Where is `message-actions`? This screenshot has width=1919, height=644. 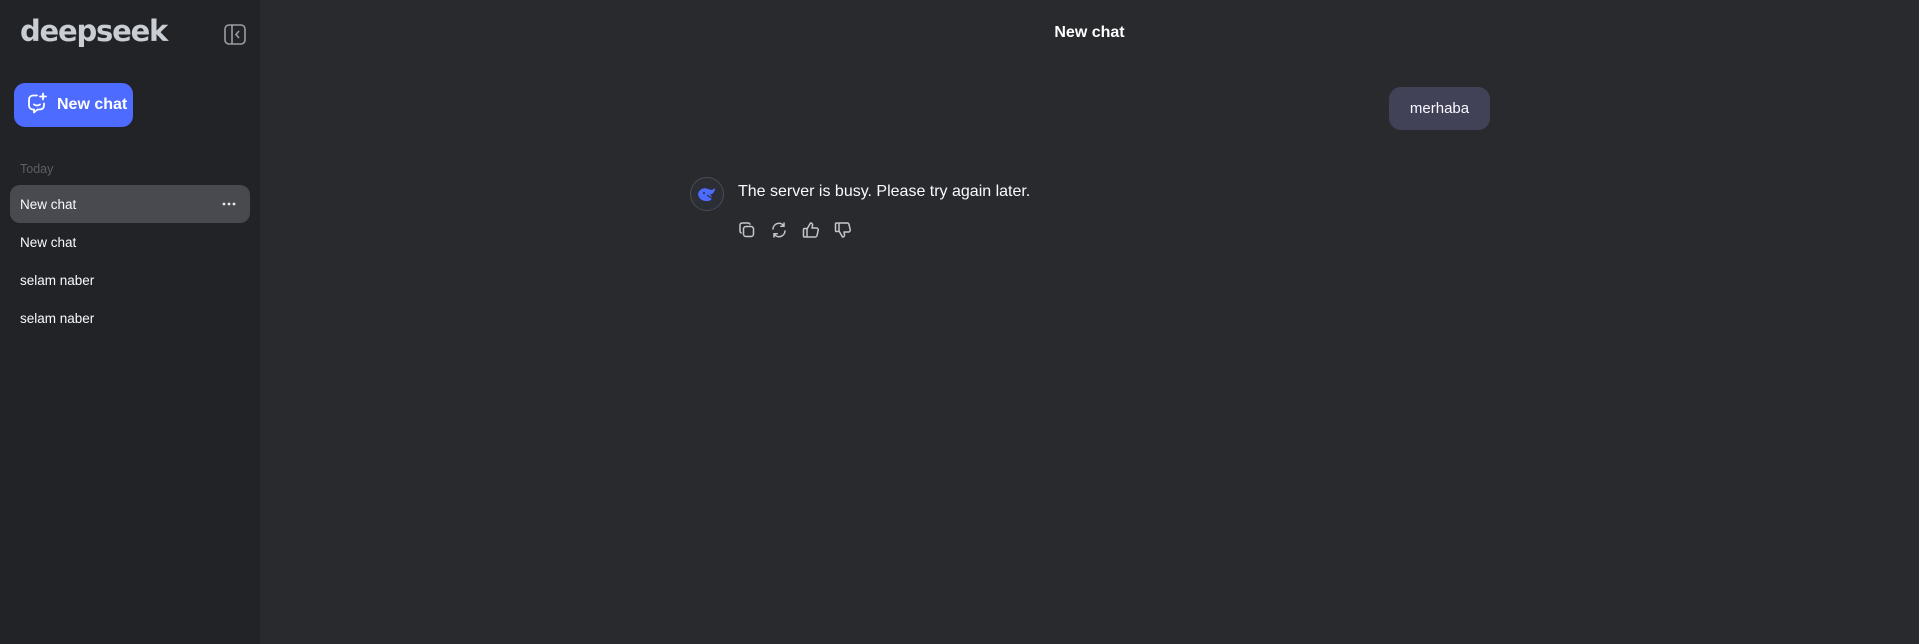 message-actions is located at coordinates (795, 230).